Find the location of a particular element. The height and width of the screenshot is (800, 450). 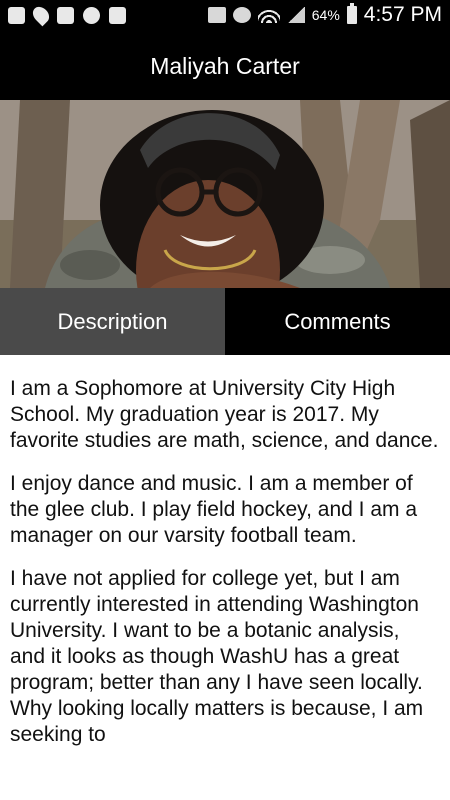

status-bar: 64% 4:57 PM is located at coordinates (225, 16).